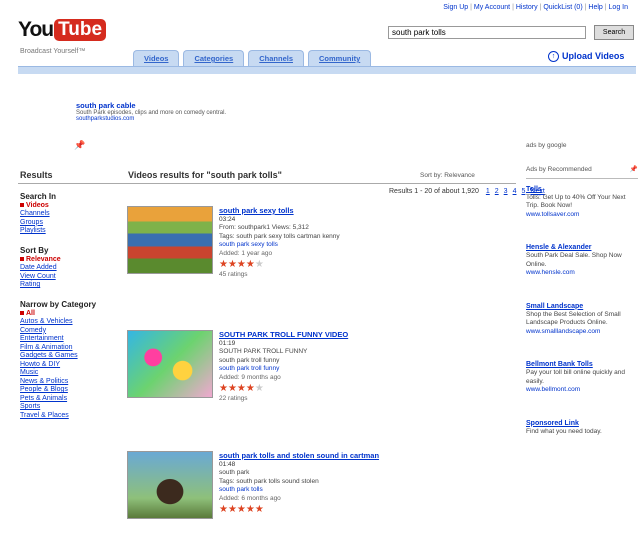 The height and width of the screenshot is (538, 638). I want to click on sidebar-item-playlists: Playlists, so click(68, 231).